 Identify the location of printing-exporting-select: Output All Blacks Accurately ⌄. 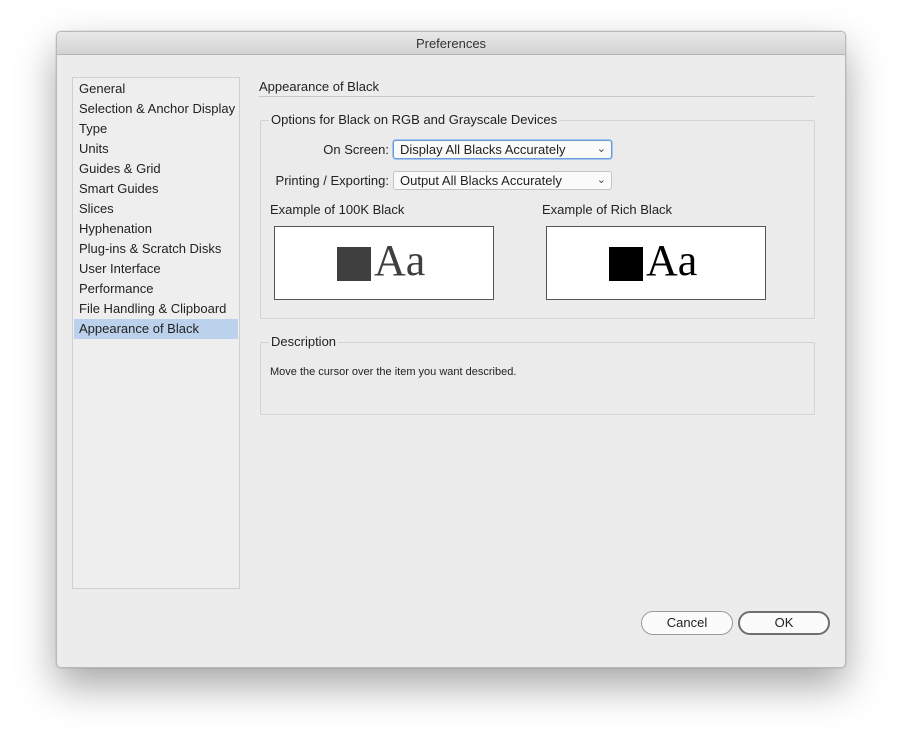
(502, 180).